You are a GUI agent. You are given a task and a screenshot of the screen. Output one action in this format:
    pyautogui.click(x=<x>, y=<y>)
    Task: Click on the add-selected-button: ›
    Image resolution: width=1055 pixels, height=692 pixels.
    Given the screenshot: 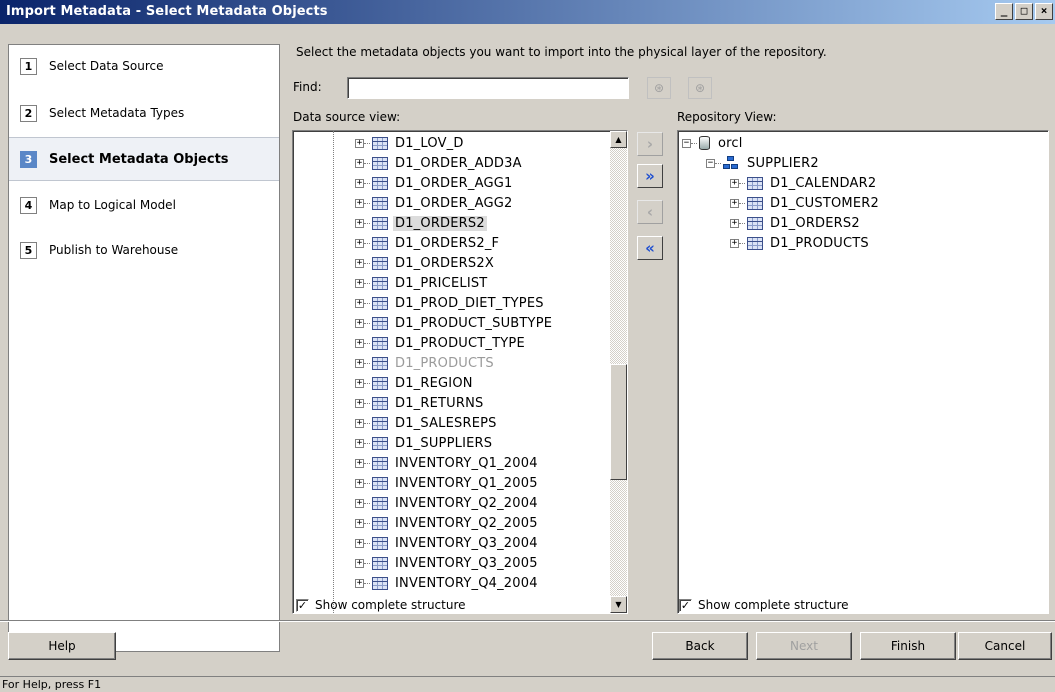 What is the action you would take?
    pyautogui.click(x=650, y=144)
    